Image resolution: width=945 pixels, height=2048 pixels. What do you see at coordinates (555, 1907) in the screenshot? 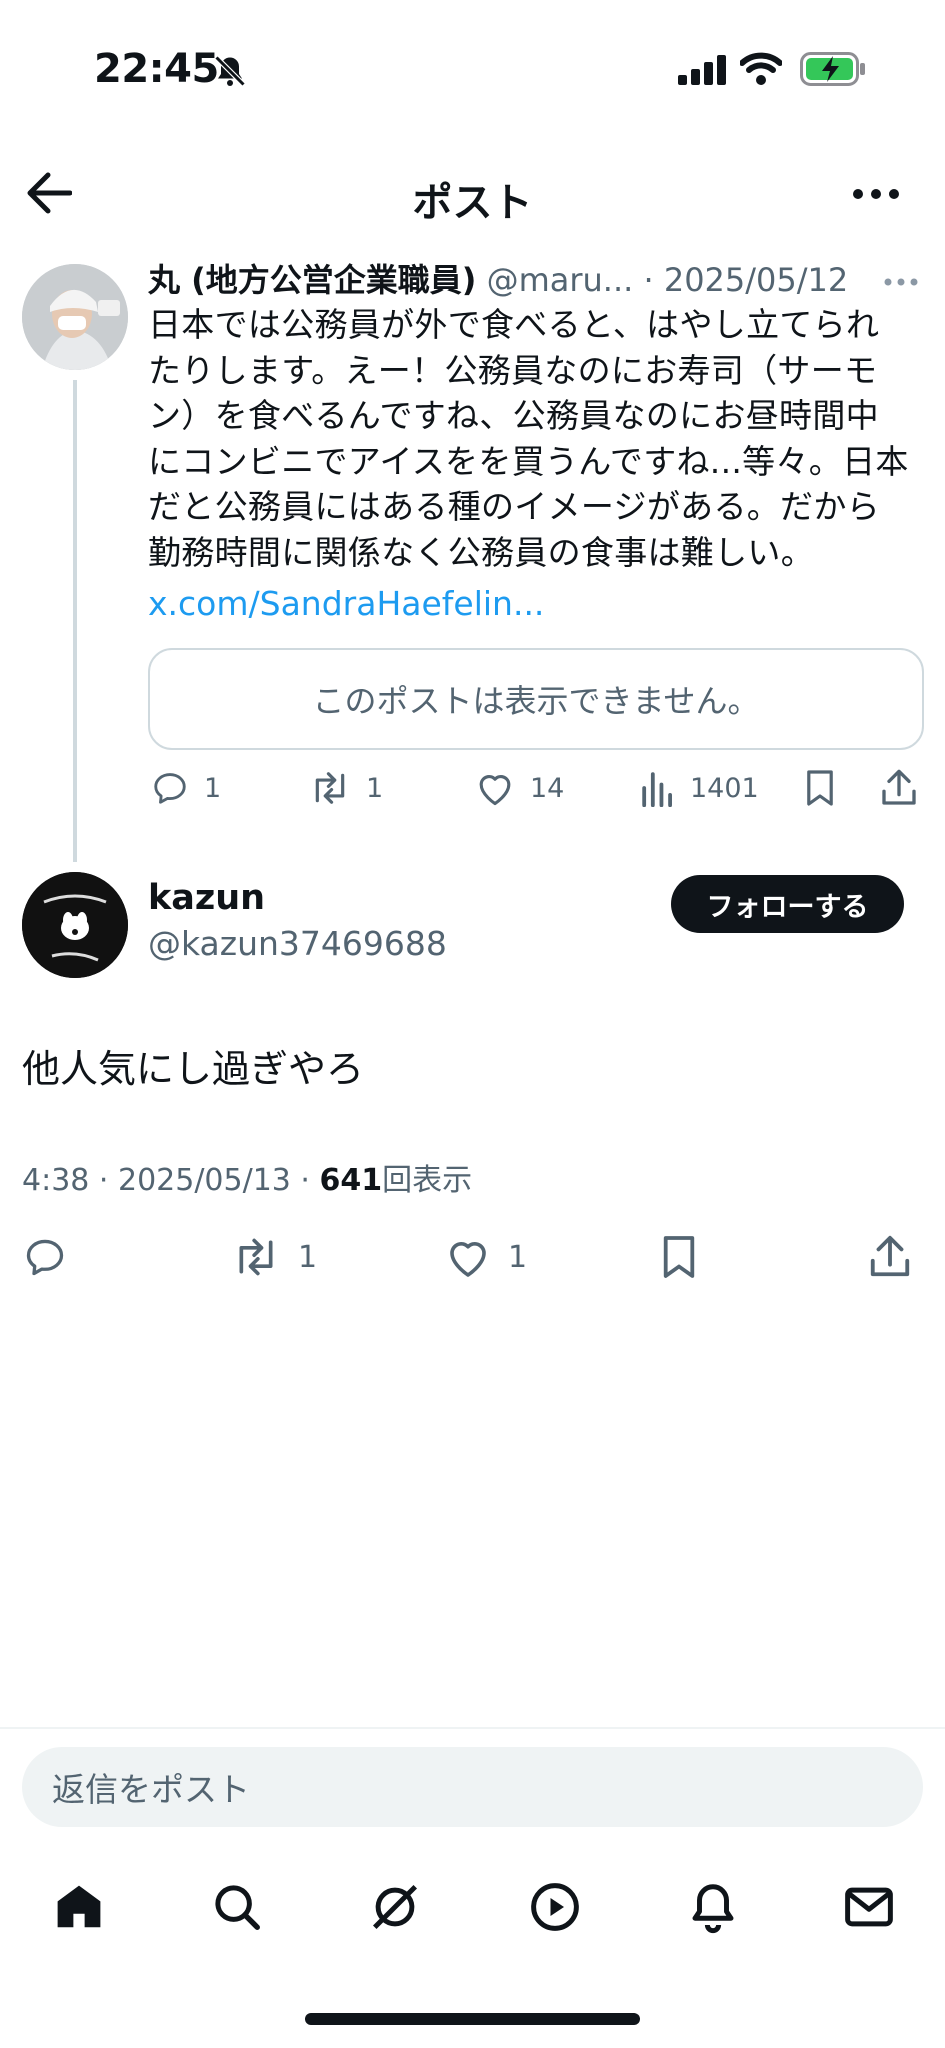
I see `video-icon` at bounding box center [555, 1907].